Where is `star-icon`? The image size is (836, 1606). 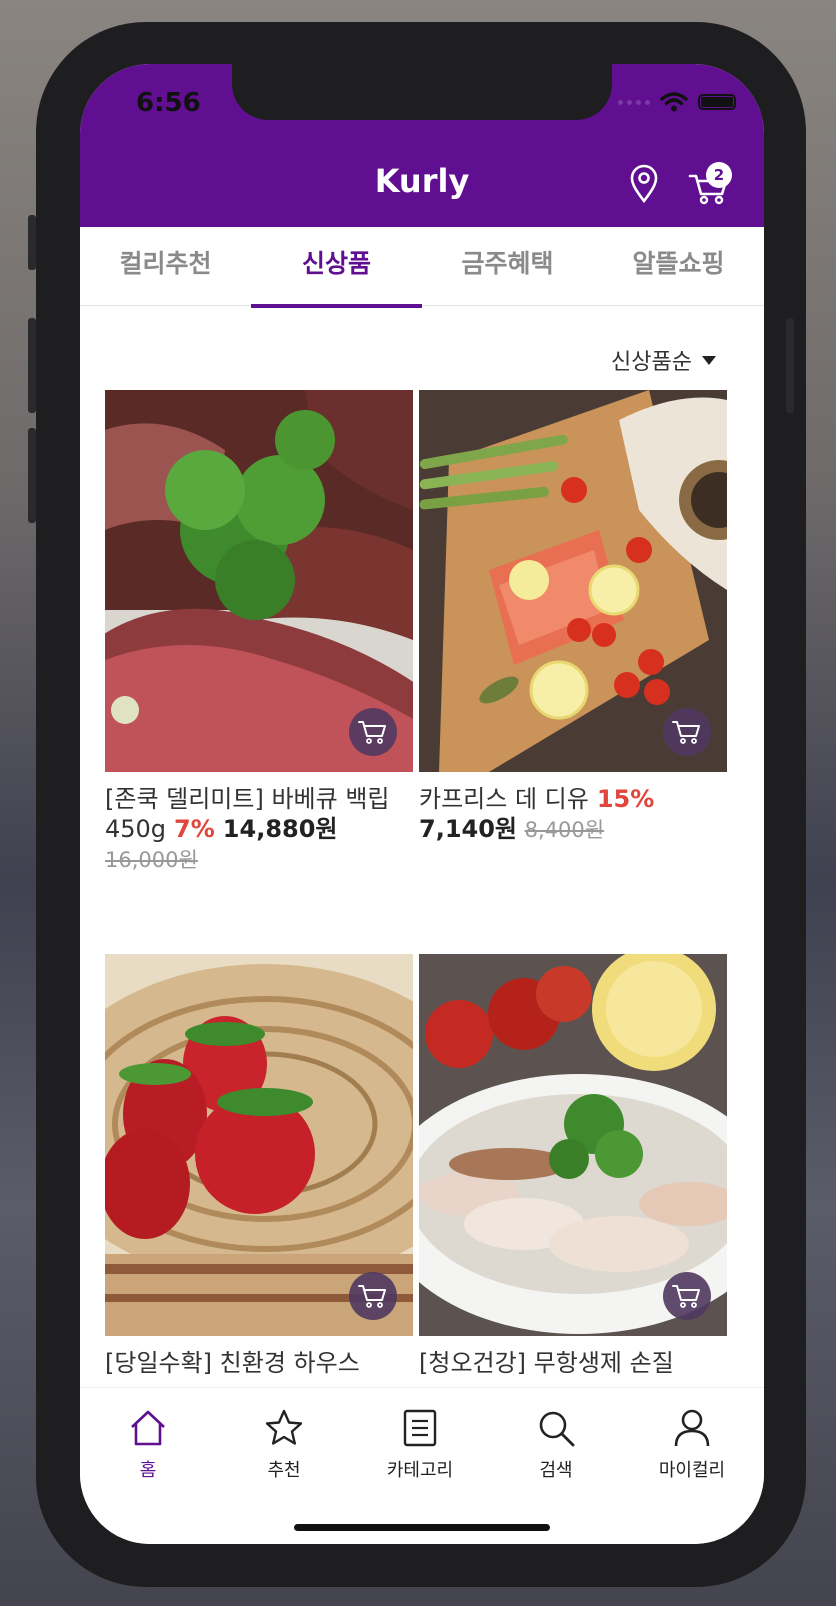 star-icon is located at coordinates (284, 1427).